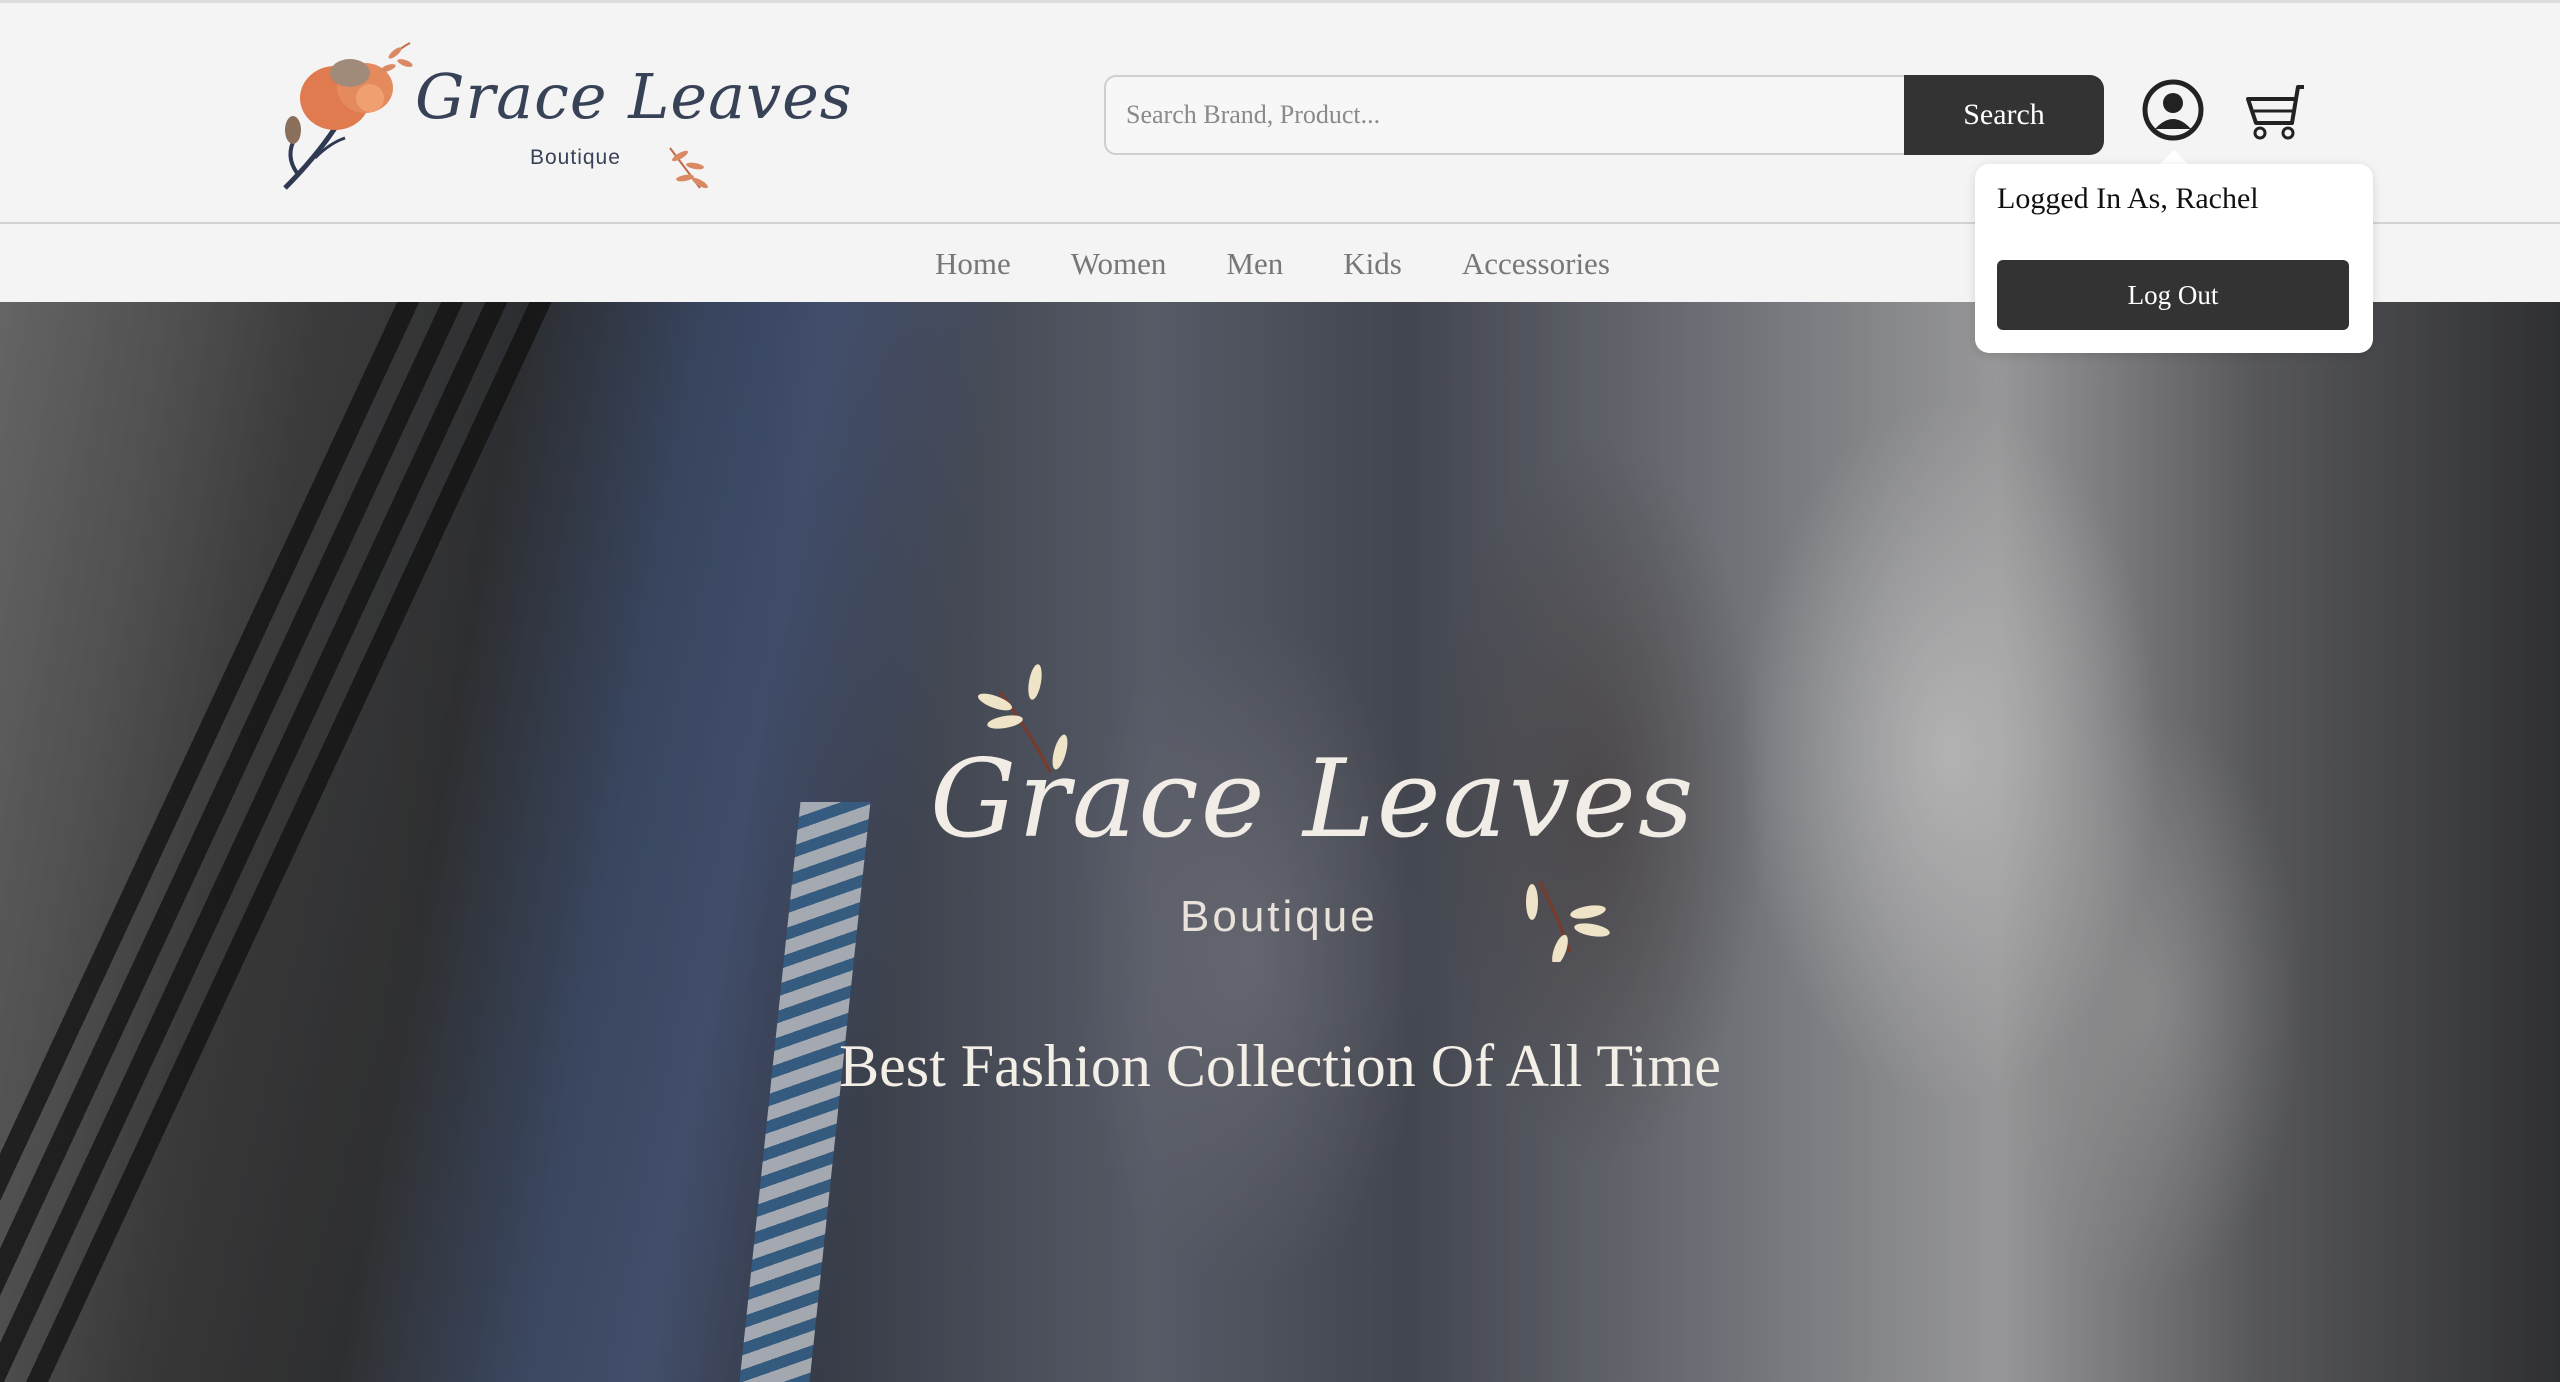 This screenshot has width=2560, height=1382. What do you see at coordinates (1313, 799) in the screenshot?
I see `hero-logo-wordmark: Grace Leaves` at bounding box center [1313, 799].